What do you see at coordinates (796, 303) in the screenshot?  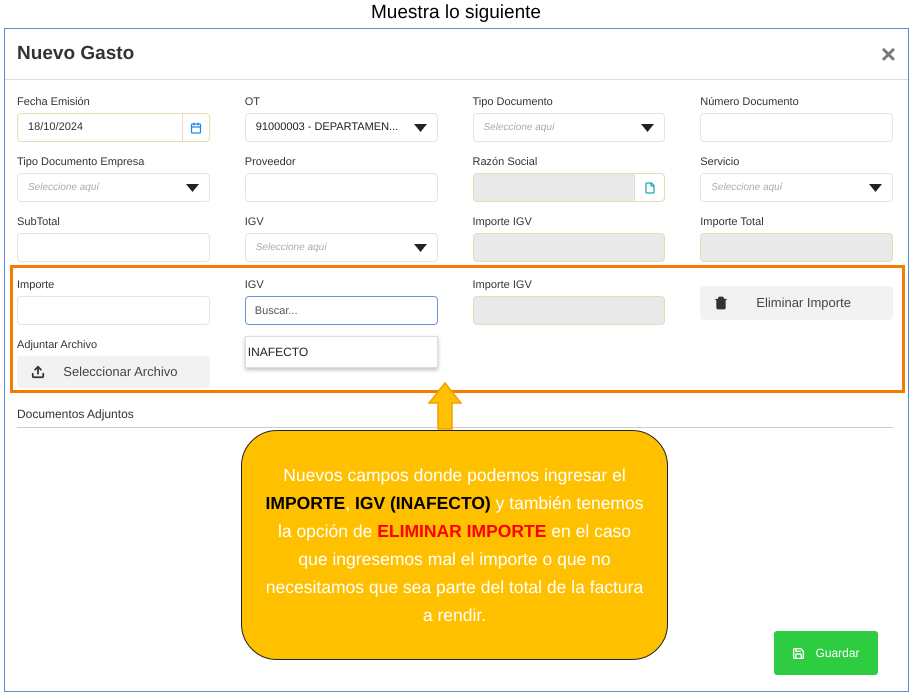 I see `delete-button: Eliminar Importe` at bounding box center [796, 303].